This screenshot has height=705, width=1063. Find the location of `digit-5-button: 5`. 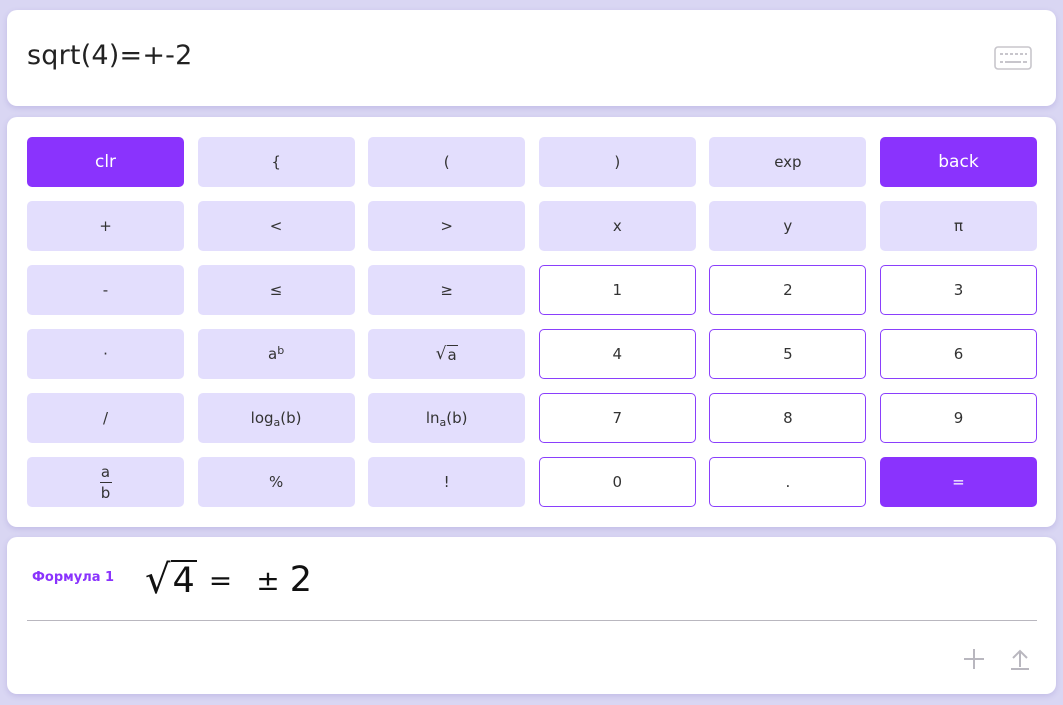

digit-5-button: 5 is located at coordinates (788, 354).